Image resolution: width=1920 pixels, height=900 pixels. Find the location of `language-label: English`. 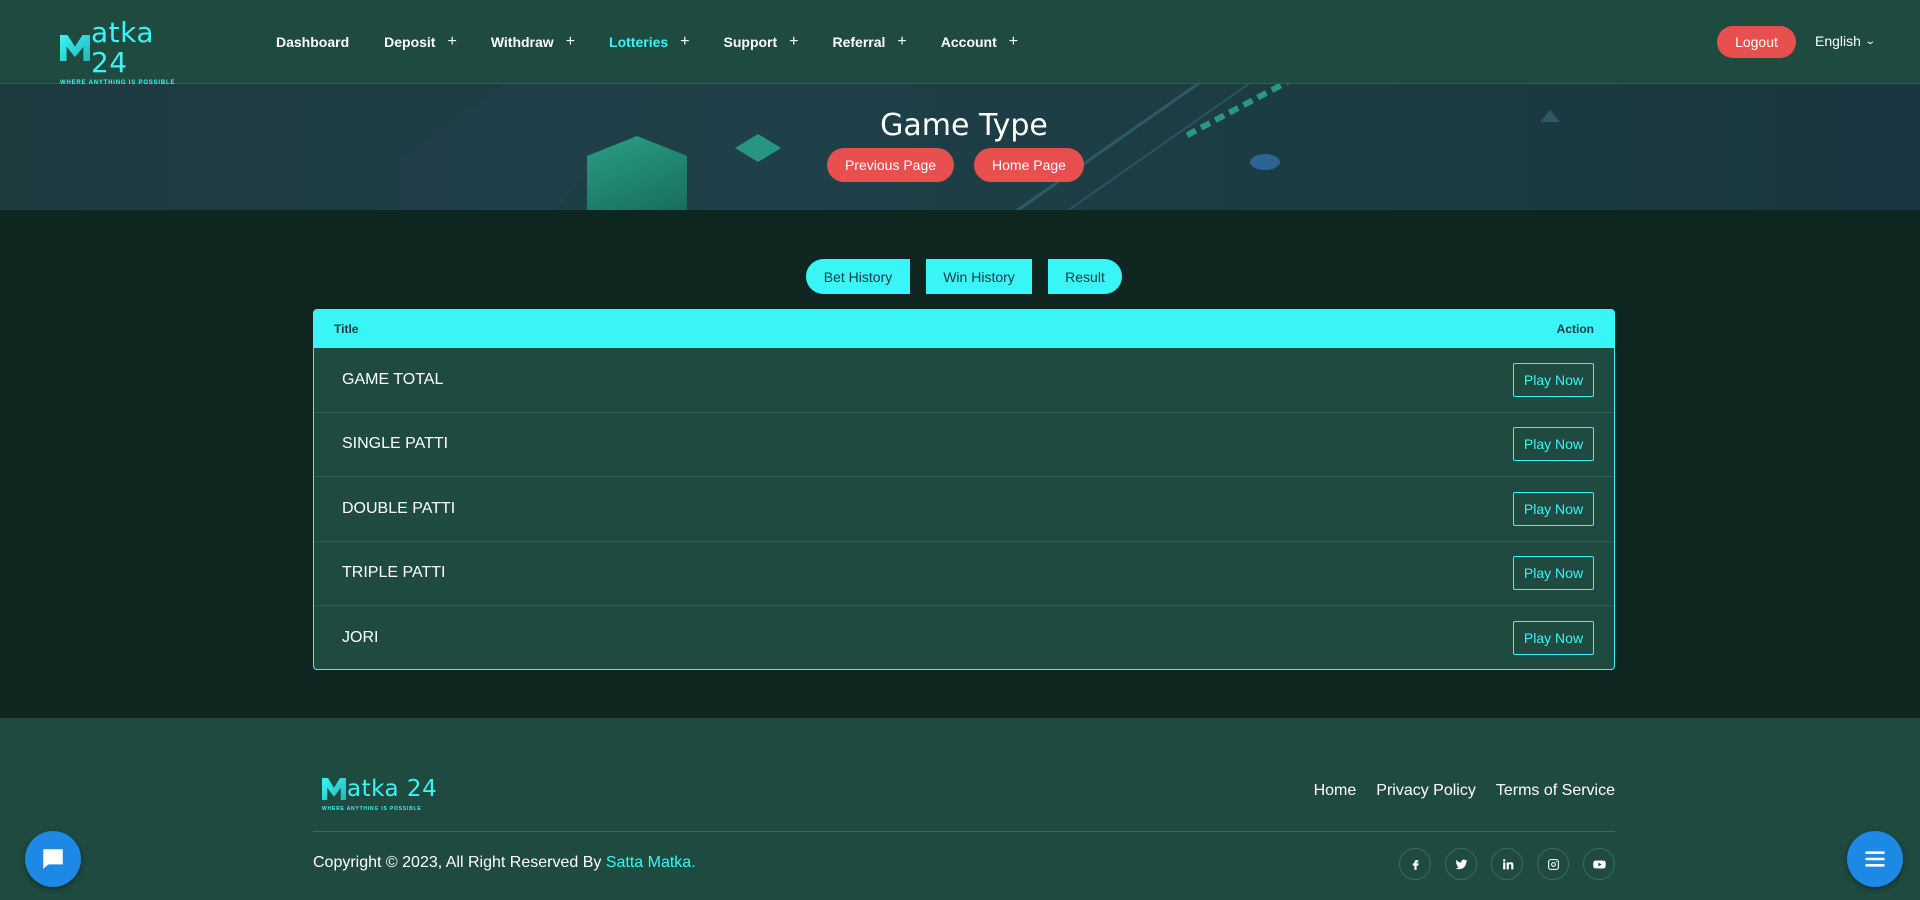

language-label: English is located at coordinates (1838, 41).